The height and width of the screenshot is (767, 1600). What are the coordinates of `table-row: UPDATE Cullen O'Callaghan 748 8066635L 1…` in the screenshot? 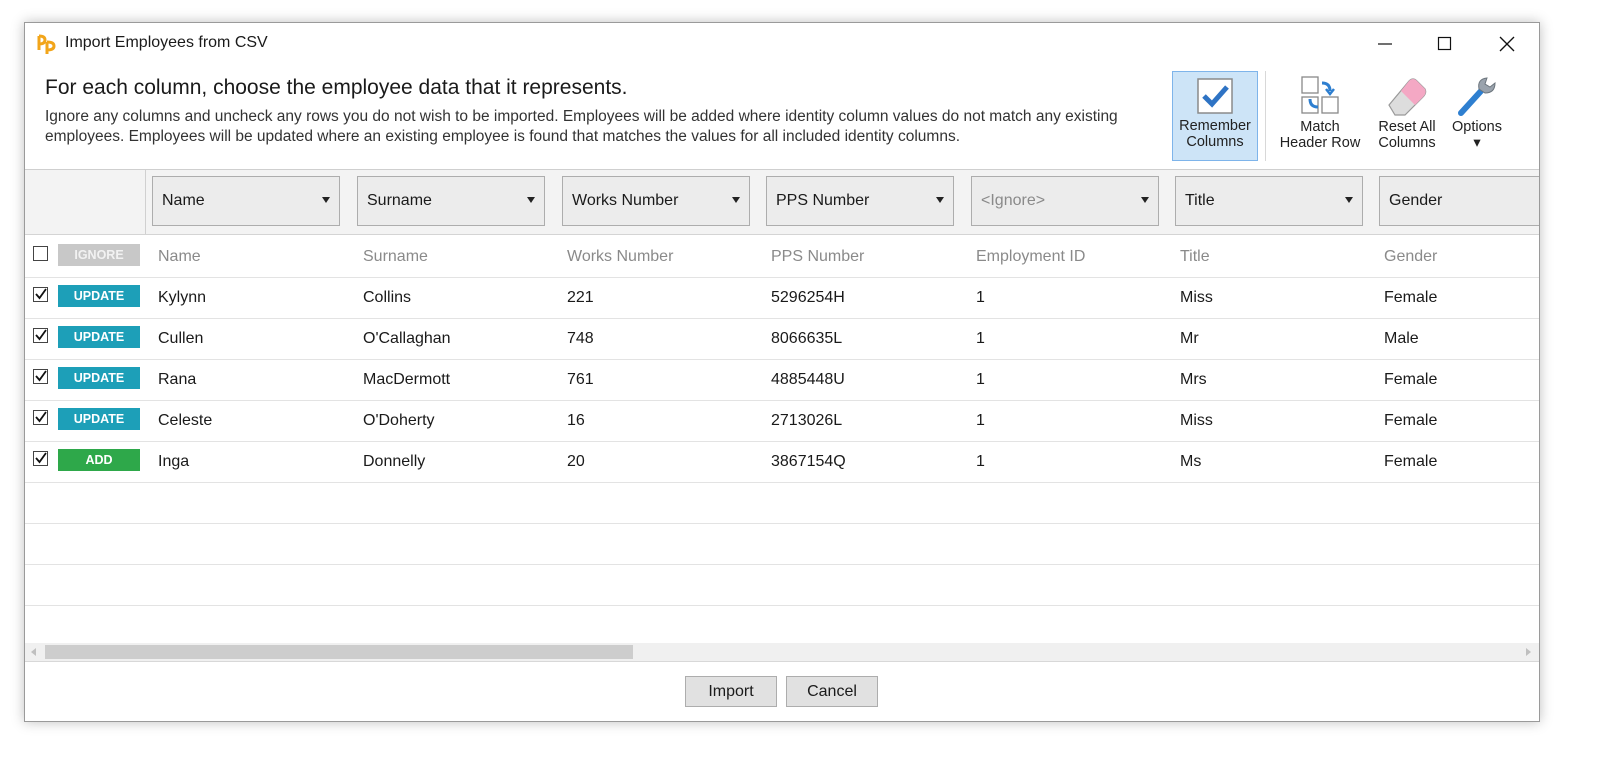 It's located at (782, 339).